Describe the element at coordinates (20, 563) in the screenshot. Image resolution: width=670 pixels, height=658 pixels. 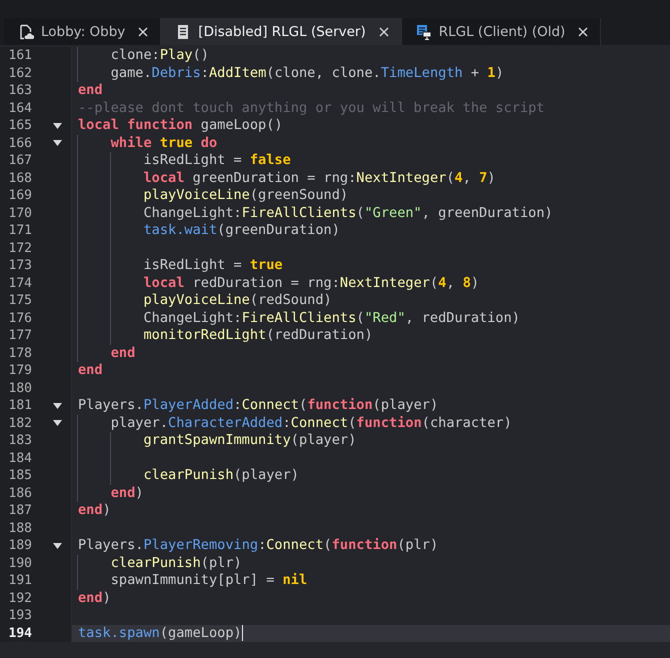
I see `line-number: 190` at that location.